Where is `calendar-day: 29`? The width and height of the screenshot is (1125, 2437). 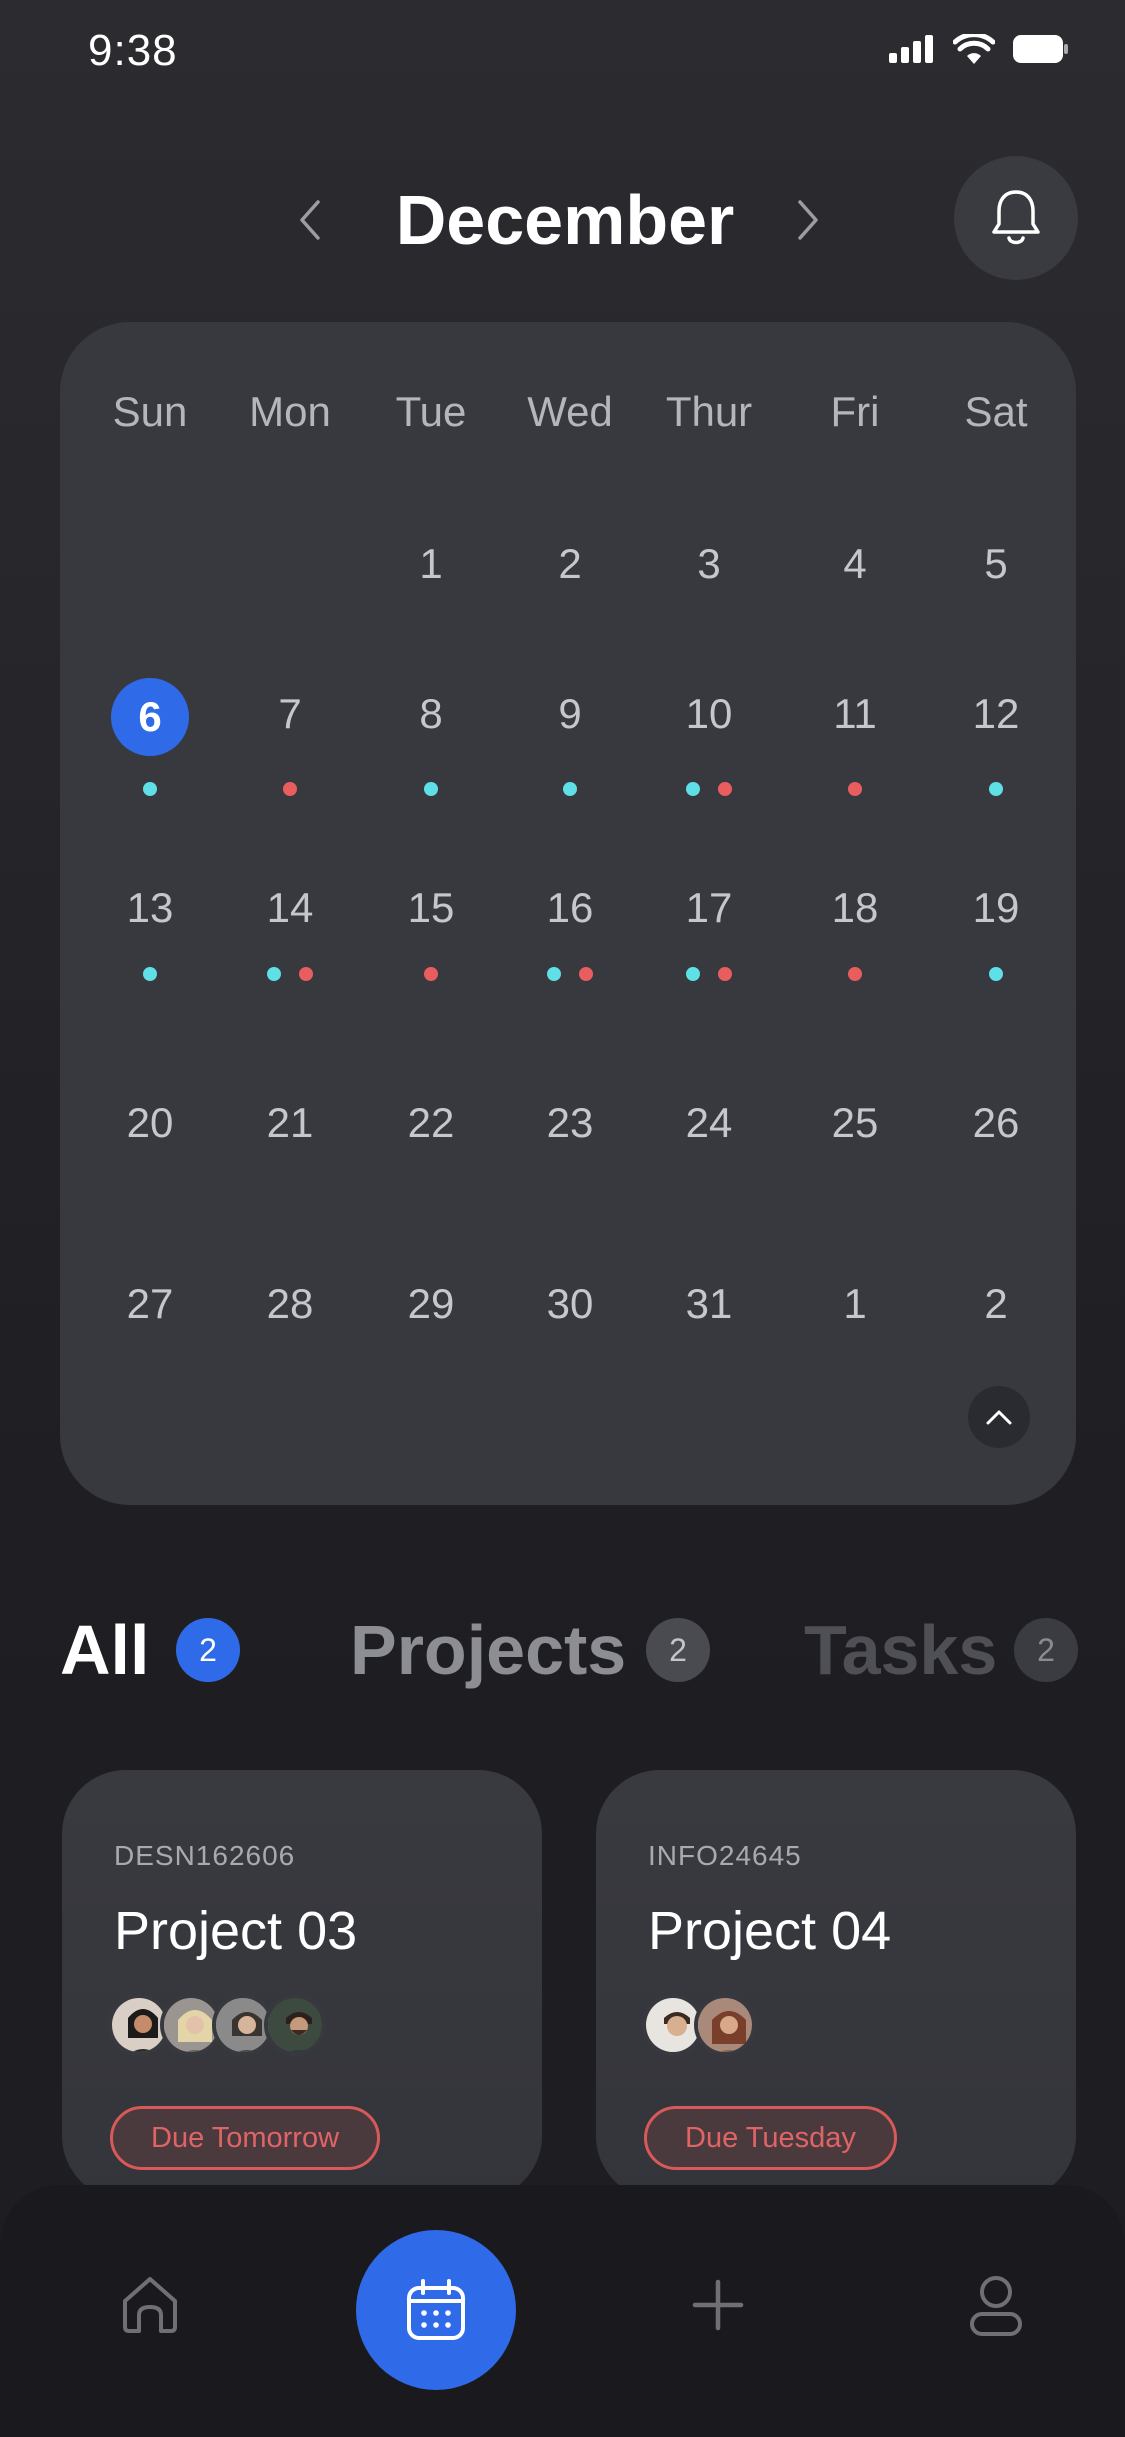
calendar-day: 29 is located at coordinates (431, 1304).